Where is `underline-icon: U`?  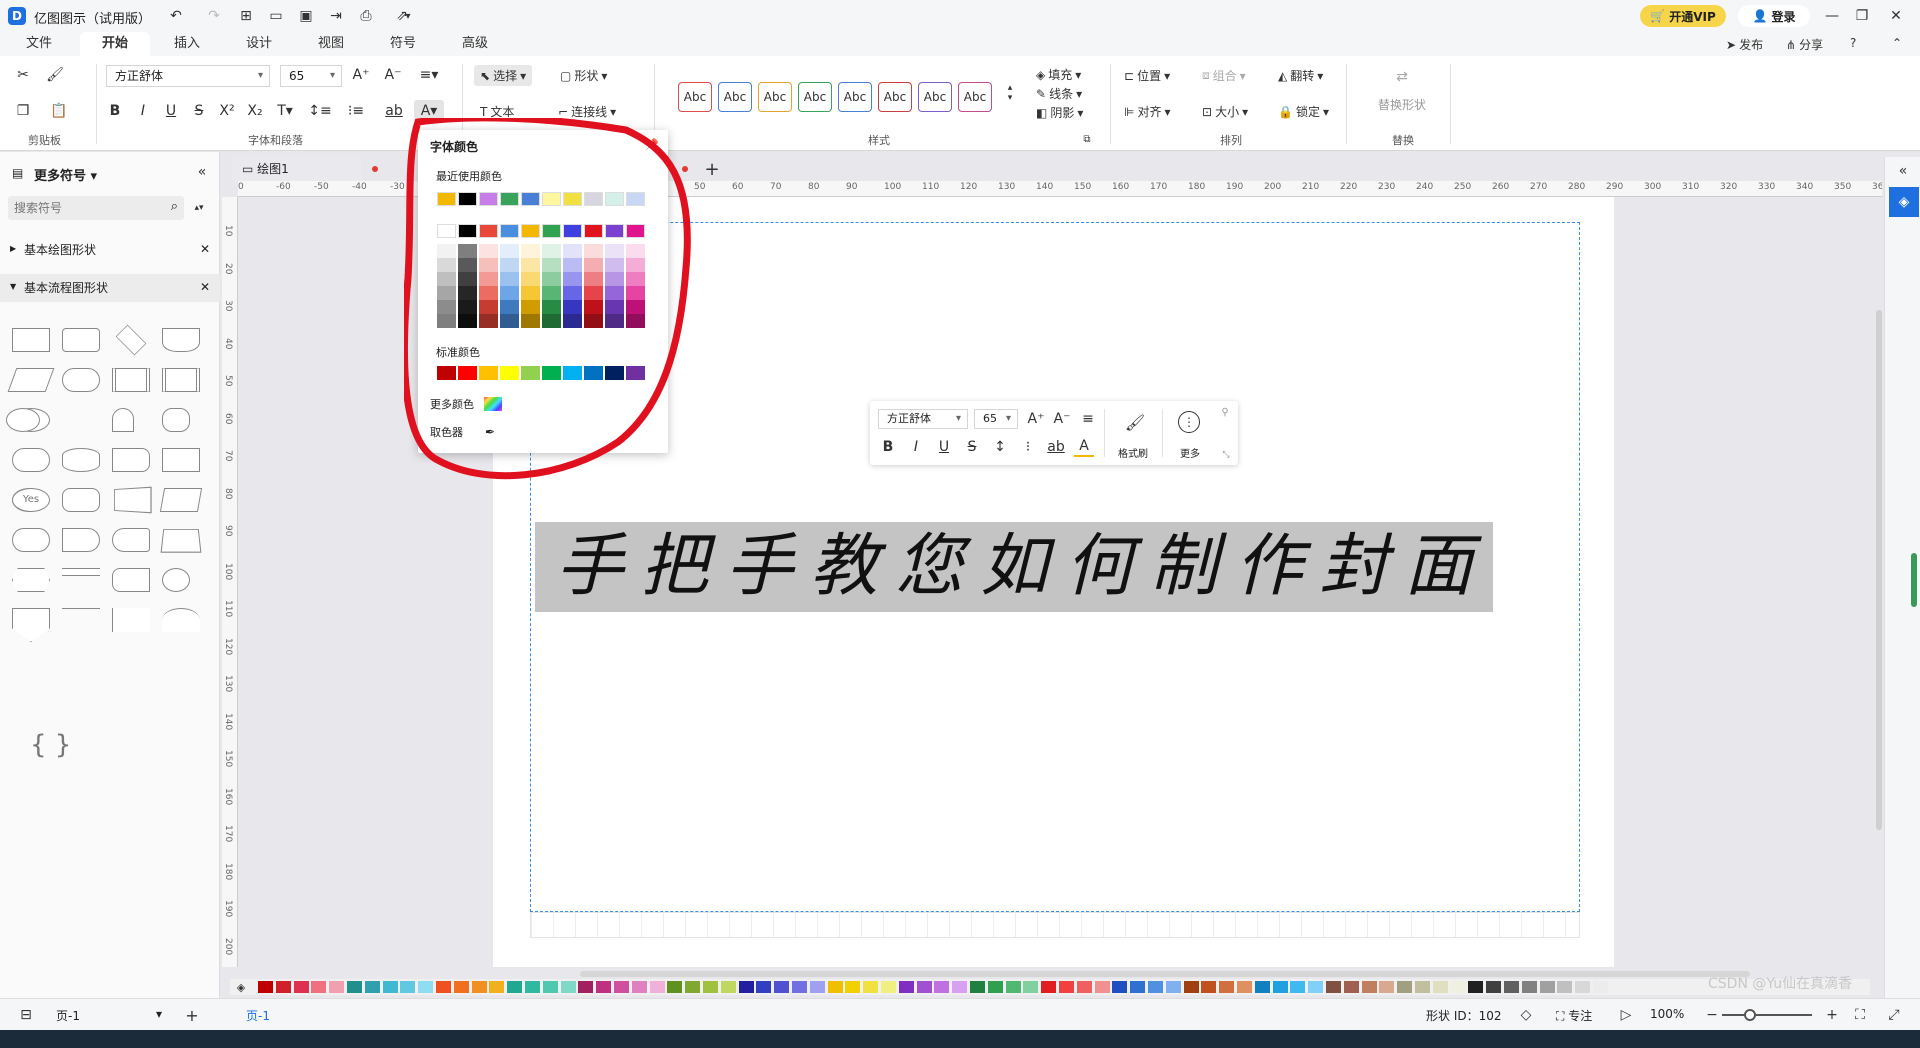
underline-icon: U is located at coordinates (944, 447).